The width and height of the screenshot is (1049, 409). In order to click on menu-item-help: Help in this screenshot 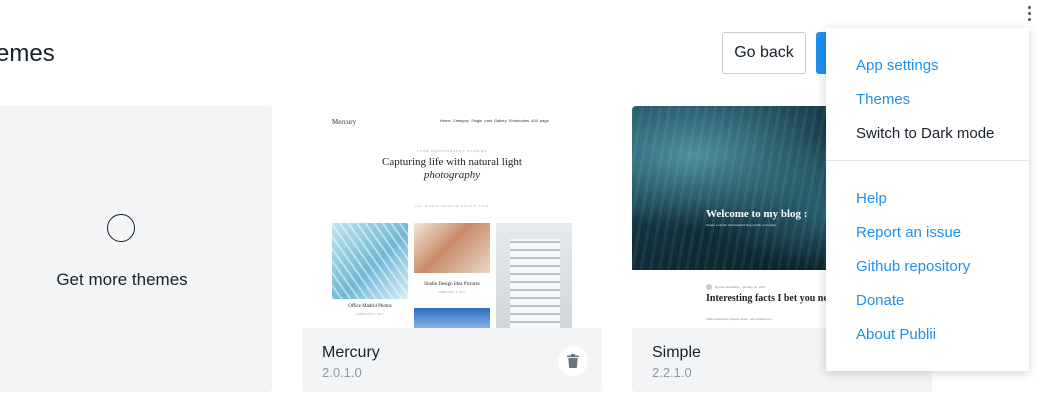, I will do `click(871, 198)`.